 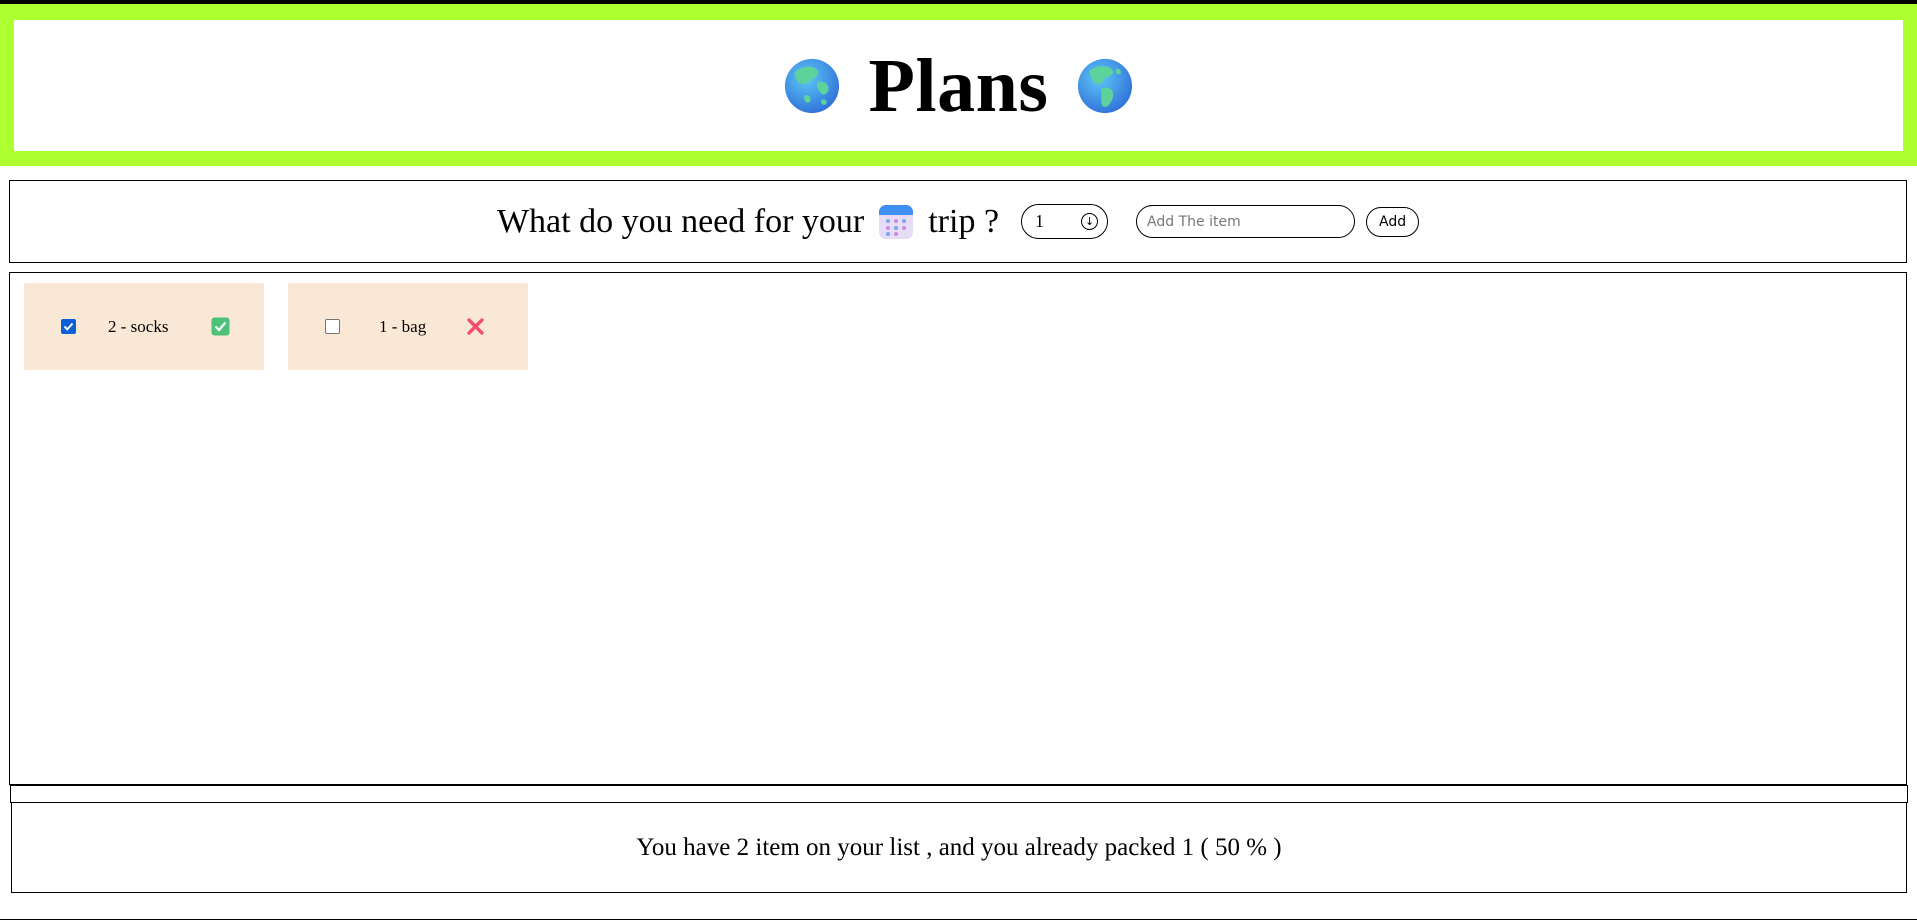 I want to click on item-input, so click(x=1246, y=221).